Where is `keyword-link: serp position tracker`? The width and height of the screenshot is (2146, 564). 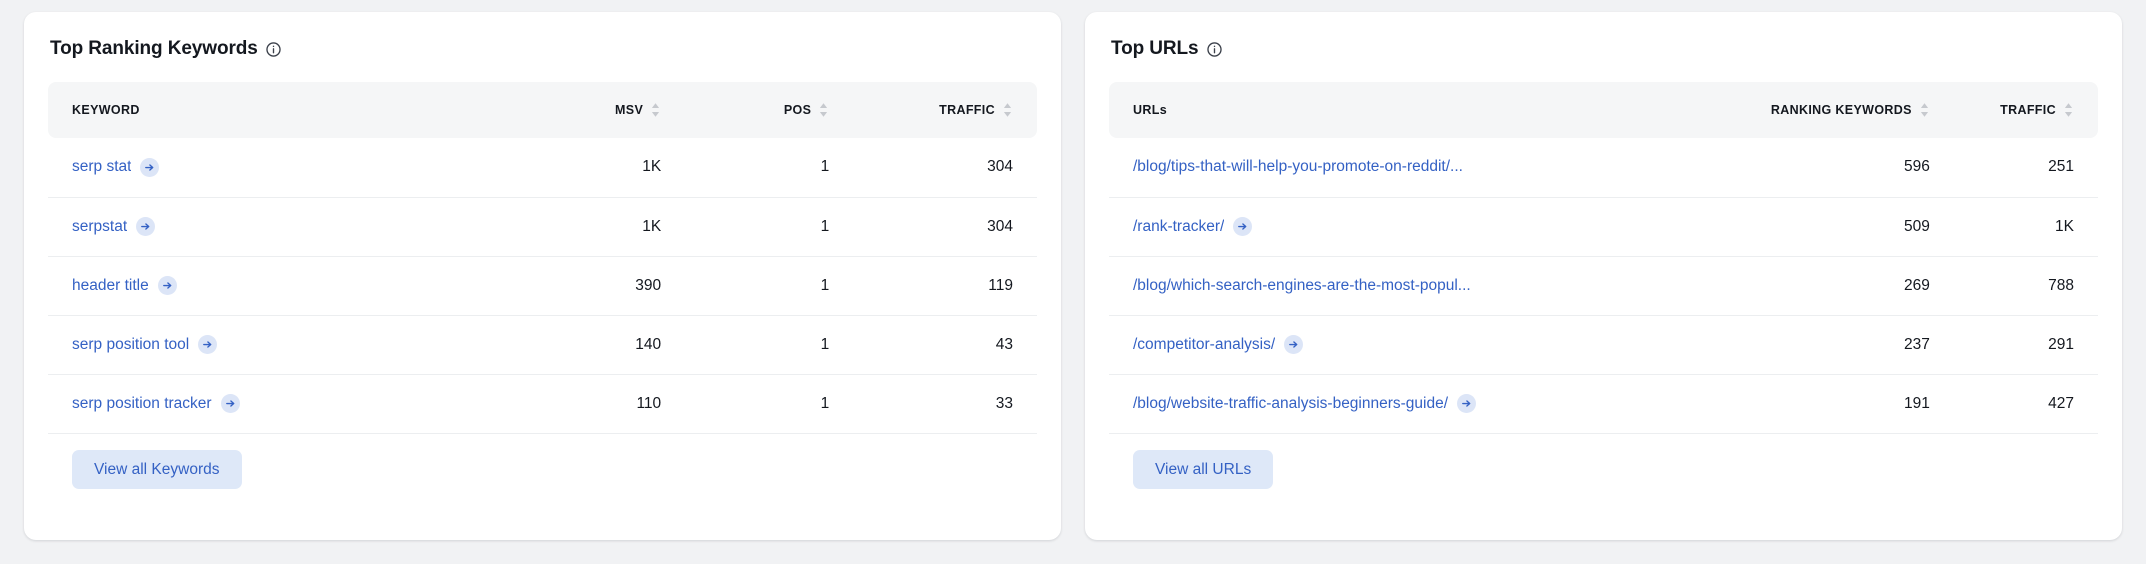 keyword-link: serp position tracker is located at coordinates (142, 404).